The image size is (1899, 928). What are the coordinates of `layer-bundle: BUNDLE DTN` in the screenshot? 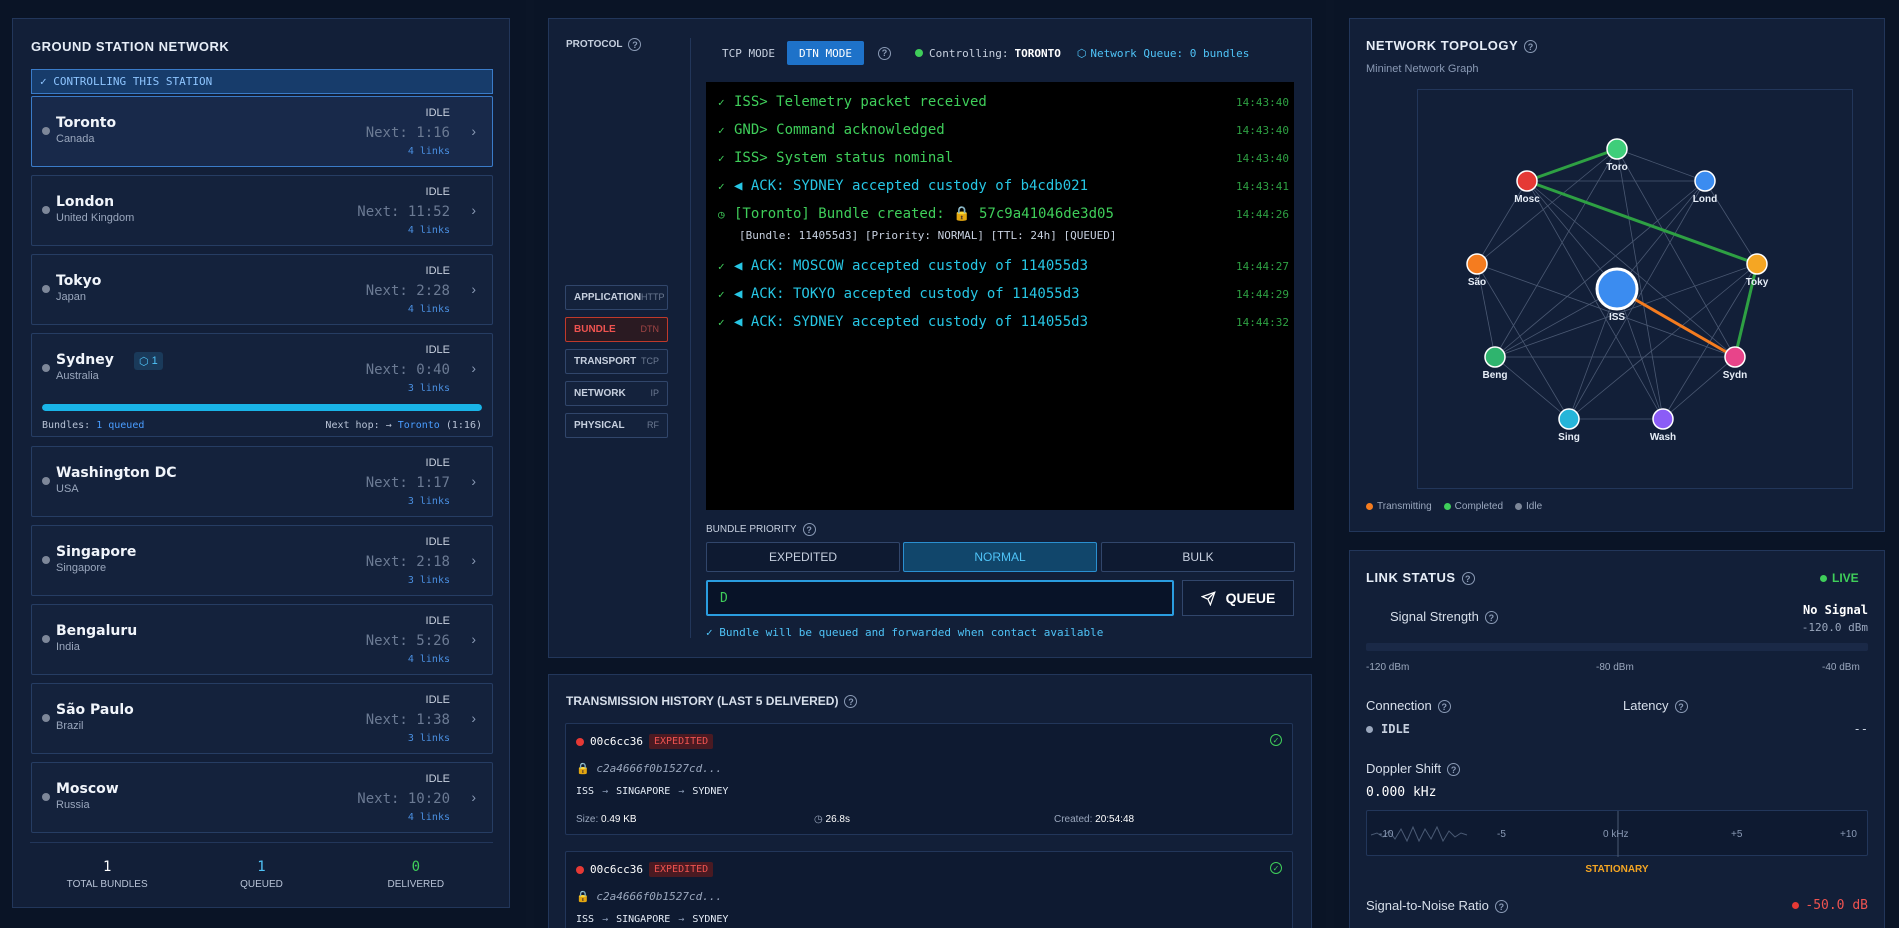 It's located at (616, 329).